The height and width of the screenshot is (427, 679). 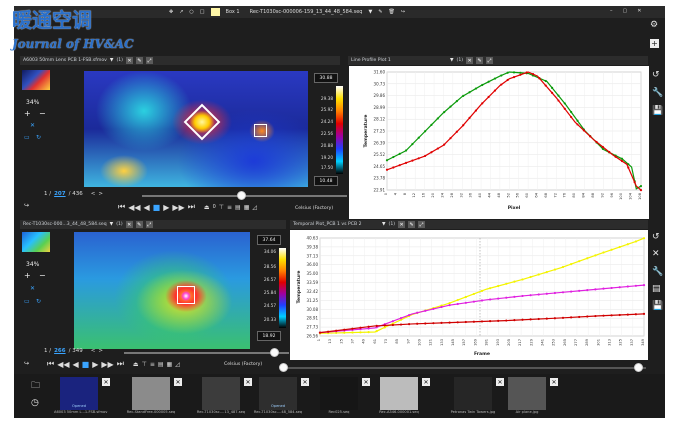 I want to click on add-panel-icon: +, so click(x=654, y=43).